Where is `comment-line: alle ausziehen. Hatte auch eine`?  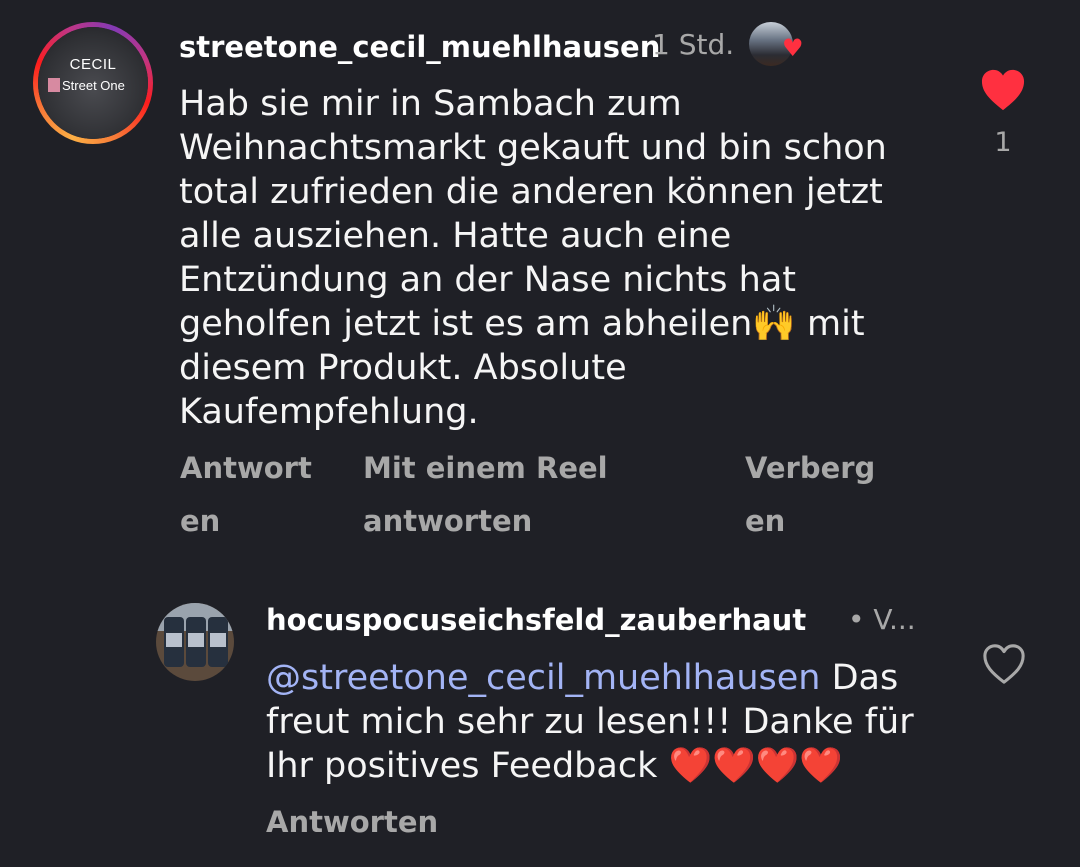 comment-line: alle ausziehen. Hatte auch eine is located at coordinates (455, 236).